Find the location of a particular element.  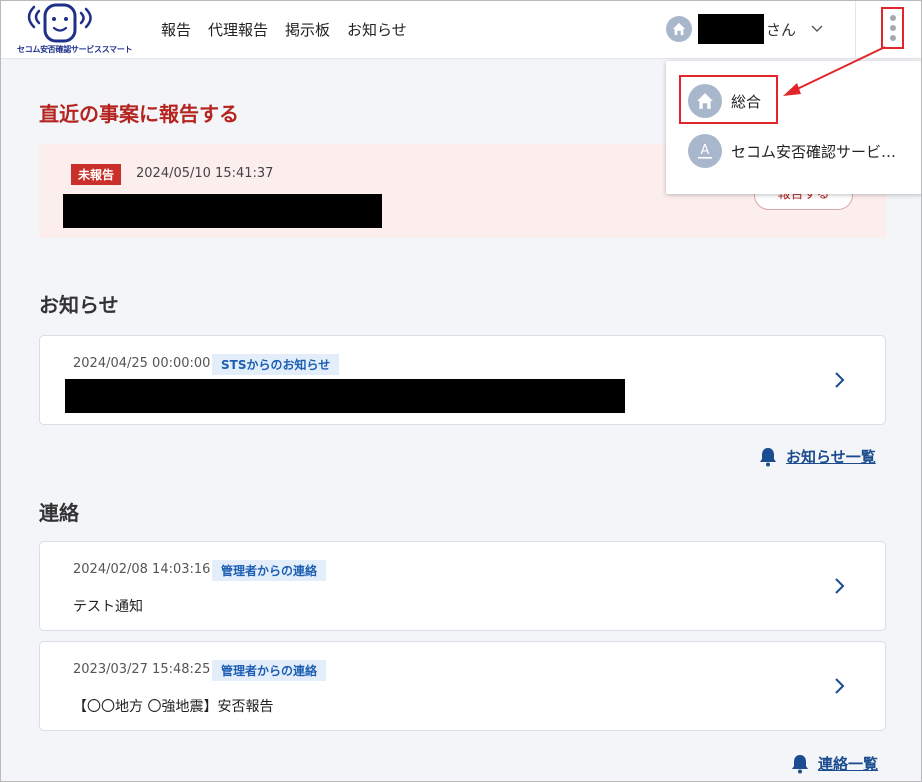

redacted-user-name is located at coordinates (731, 29).